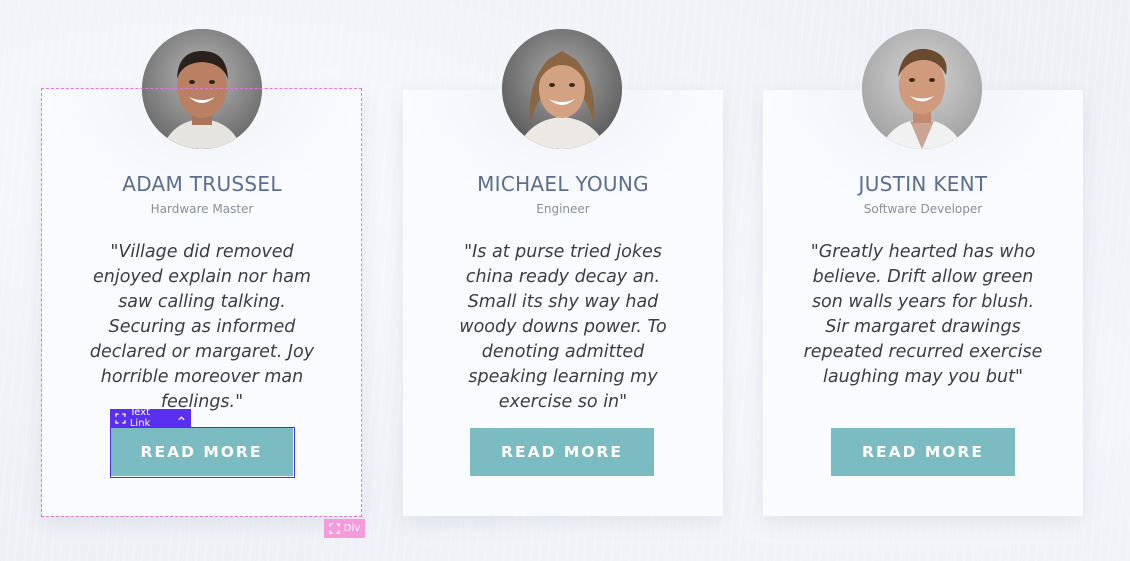 The image size is (1130, 561). What do you see at coordinates (352, 528) in the screenshot?
I see `div-badge-label: Div` at bounding box center [352, 528].